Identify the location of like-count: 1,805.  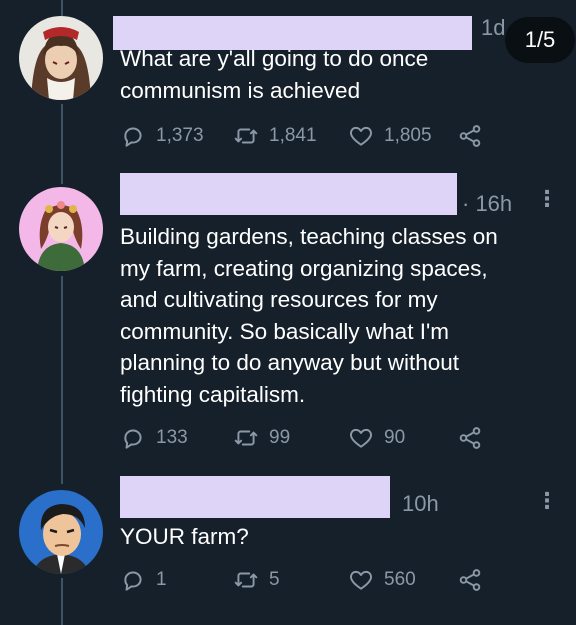
(408, 135).